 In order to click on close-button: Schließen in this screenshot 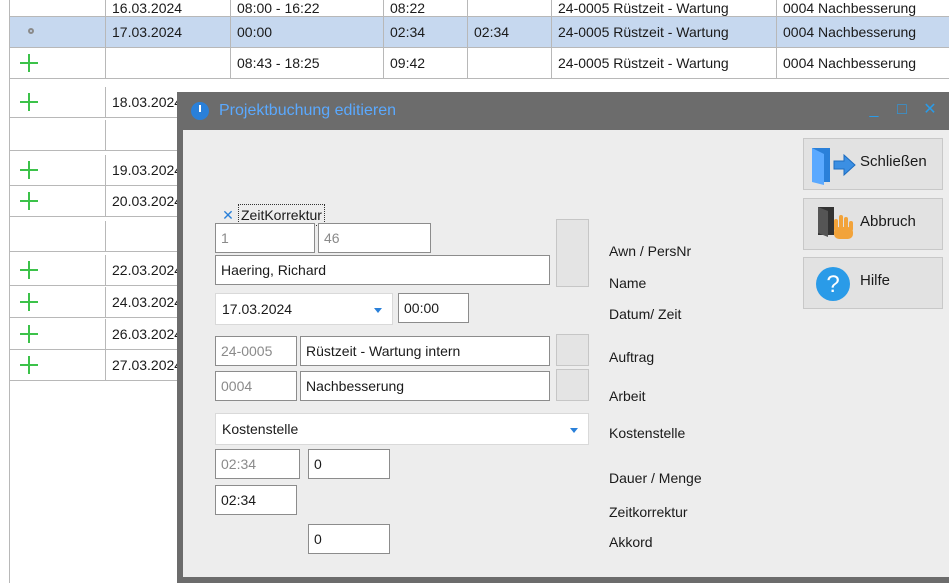, I will do `click(873, 164)`.